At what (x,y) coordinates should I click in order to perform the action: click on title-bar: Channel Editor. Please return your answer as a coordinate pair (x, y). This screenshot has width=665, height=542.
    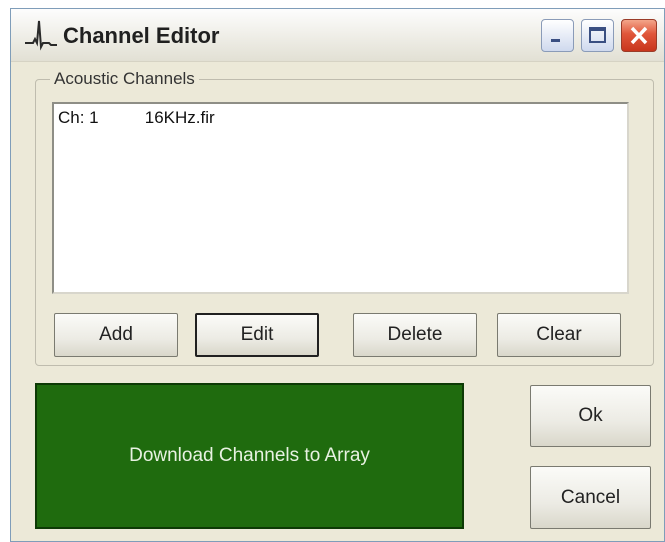
    Looking at the image, I should click on (337, 35).